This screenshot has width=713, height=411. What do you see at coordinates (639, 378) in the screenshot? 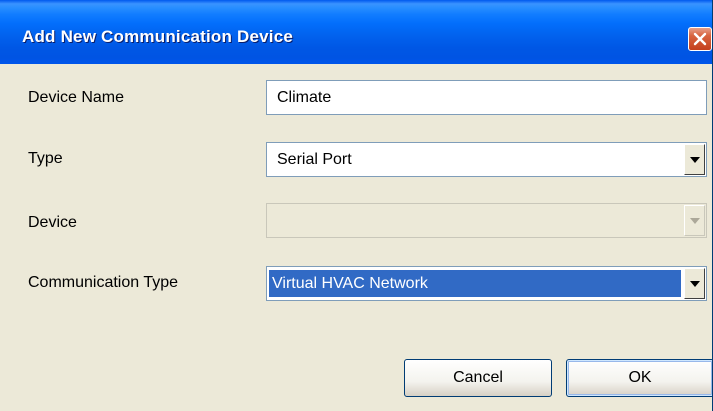
I see `ok-button: OK` at bounding box center [639, 378].